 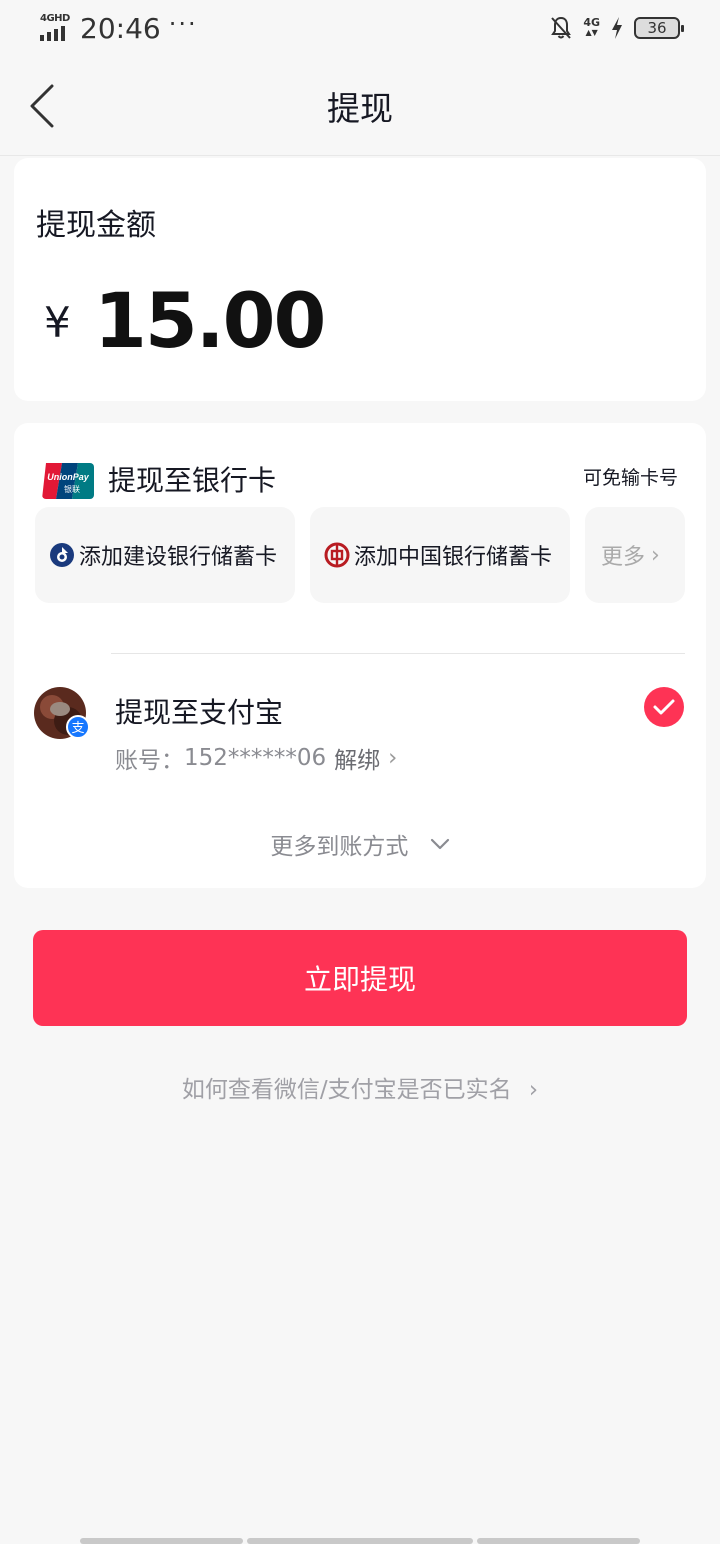 I want to click on alipay-account-row: 账号： 152******06 解绑 ›, so click(x=256, y=758).